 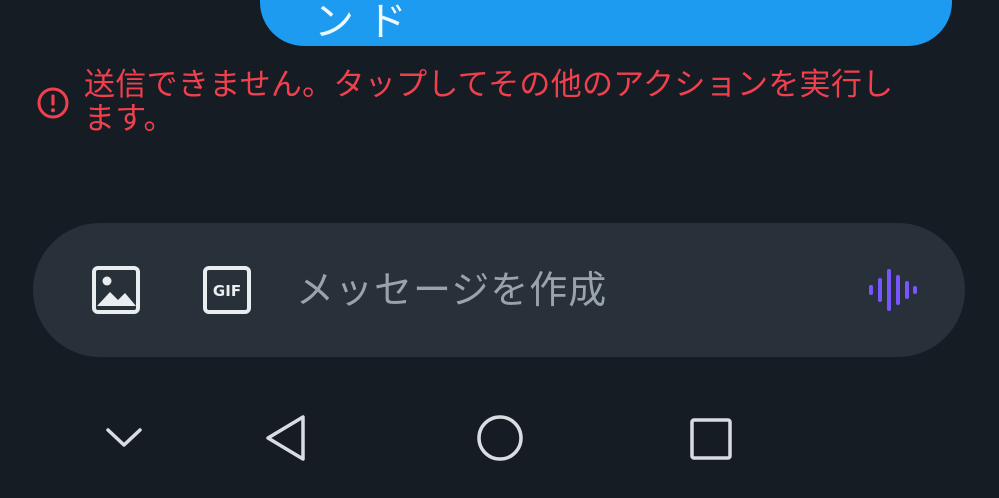 I want to click on alert-circle-icon, so click(x=53, y=103).